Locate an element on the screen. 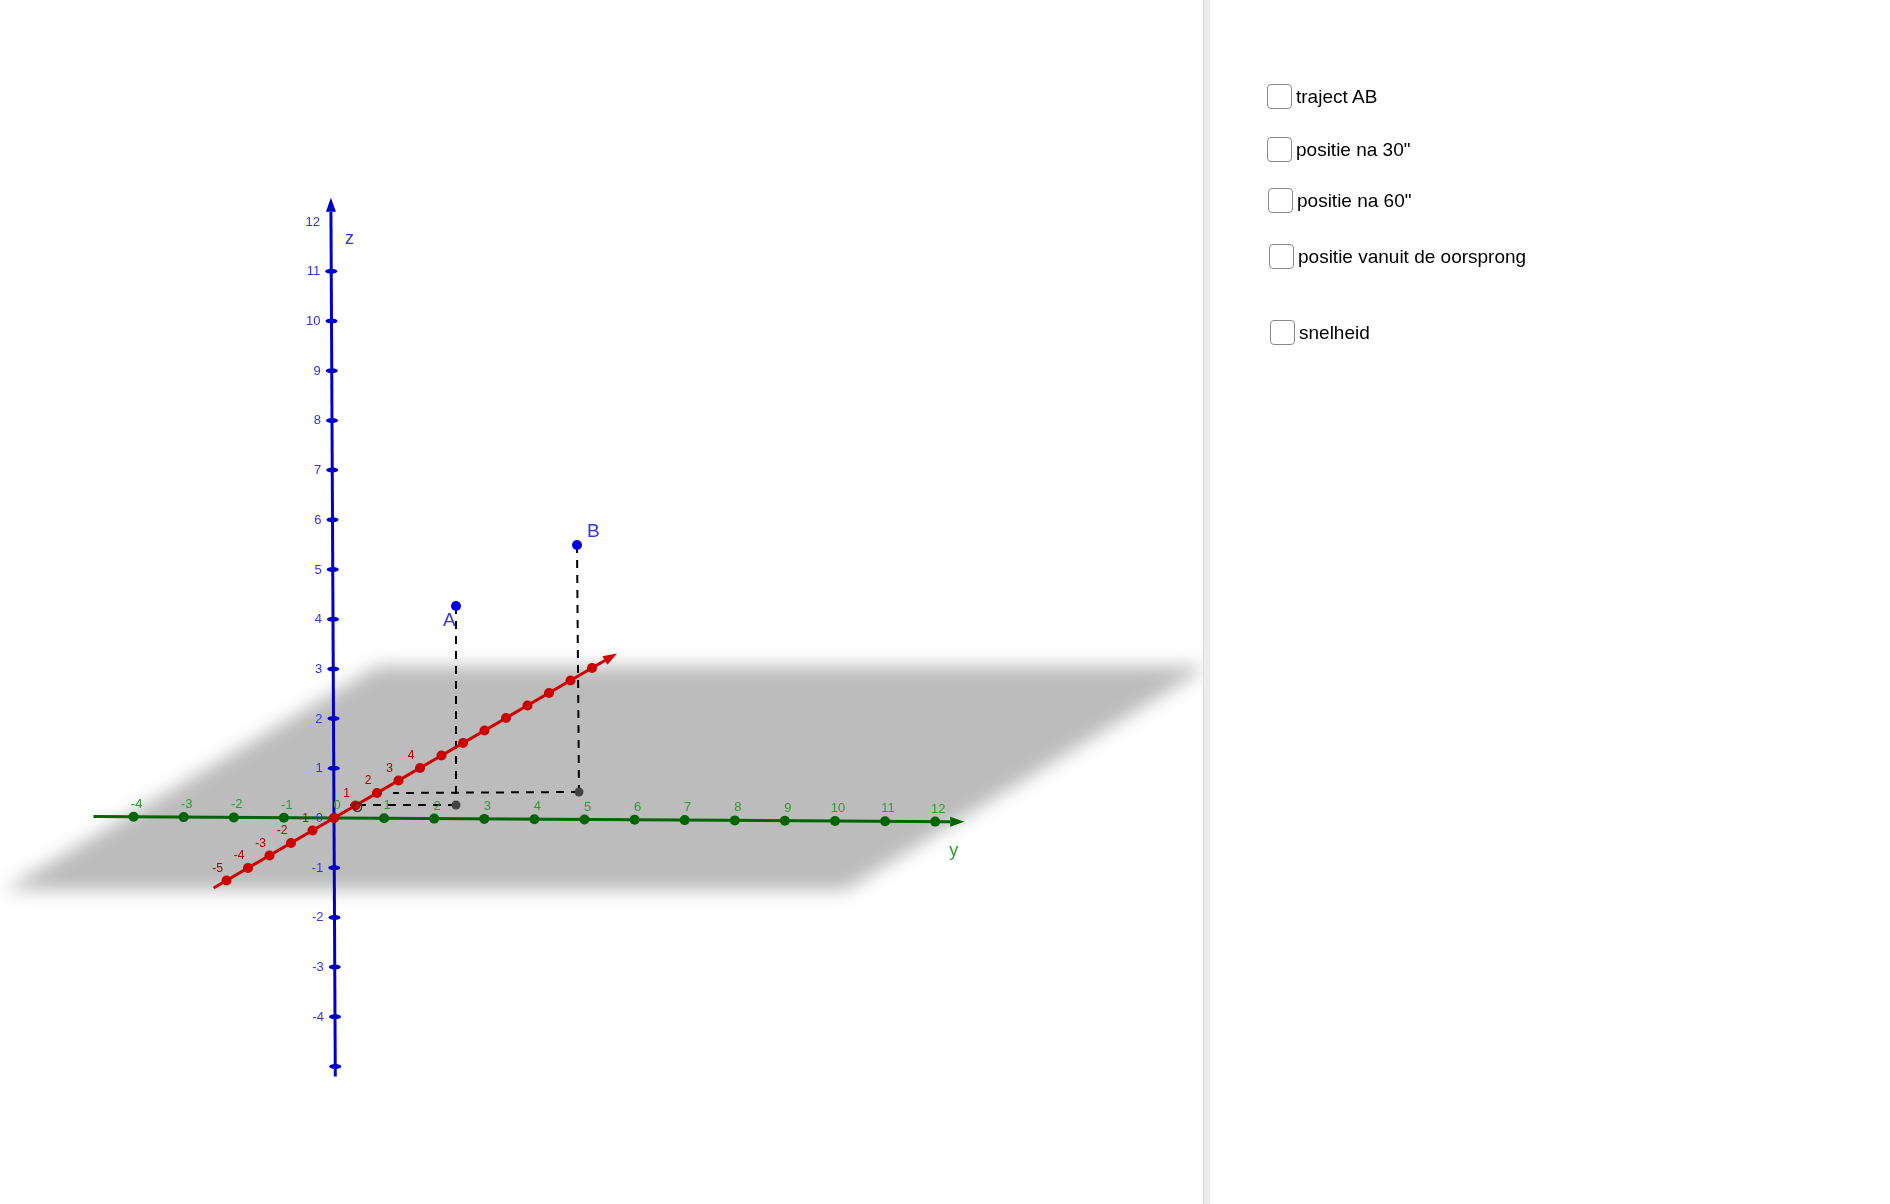  checkbox-label: positie na 30" is located at coordinates (1353, 149).